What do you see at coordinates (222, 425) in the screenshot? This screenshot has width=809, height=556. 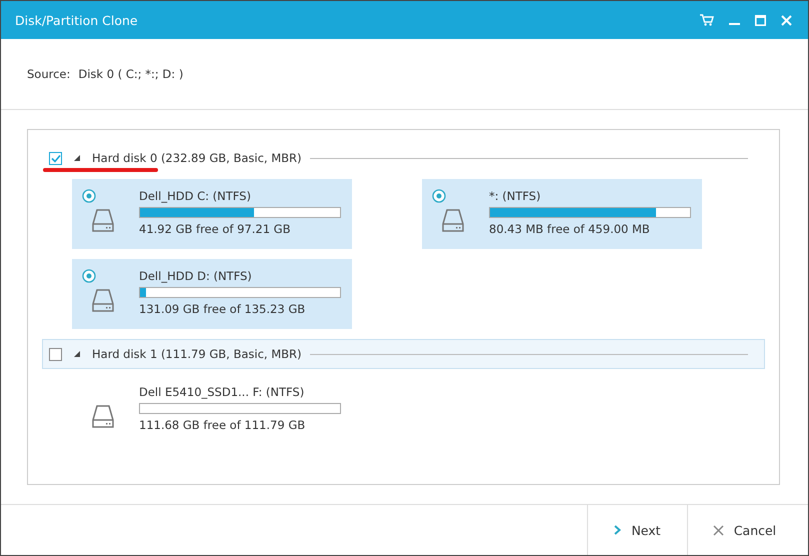 I see `free-space-text: 111.68 GB free of 111.79 GB` at bounding box center [222, 425].